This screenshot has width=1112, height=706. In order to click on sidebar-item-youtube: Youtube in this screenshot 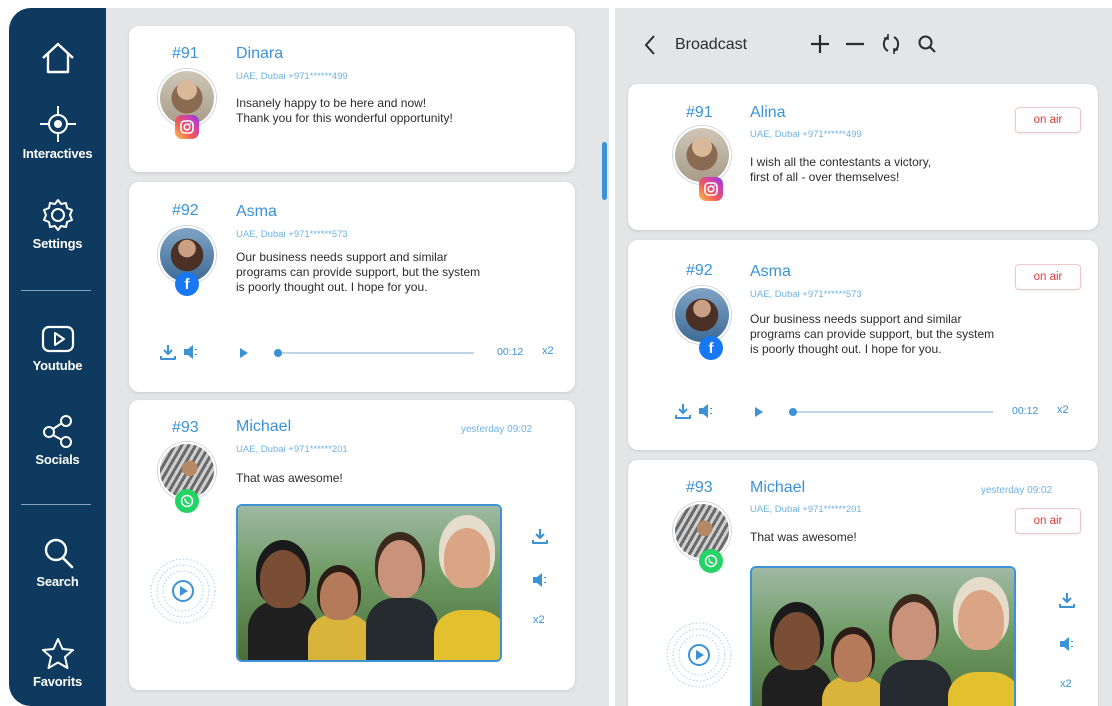, I will do `click(57, 347)`.